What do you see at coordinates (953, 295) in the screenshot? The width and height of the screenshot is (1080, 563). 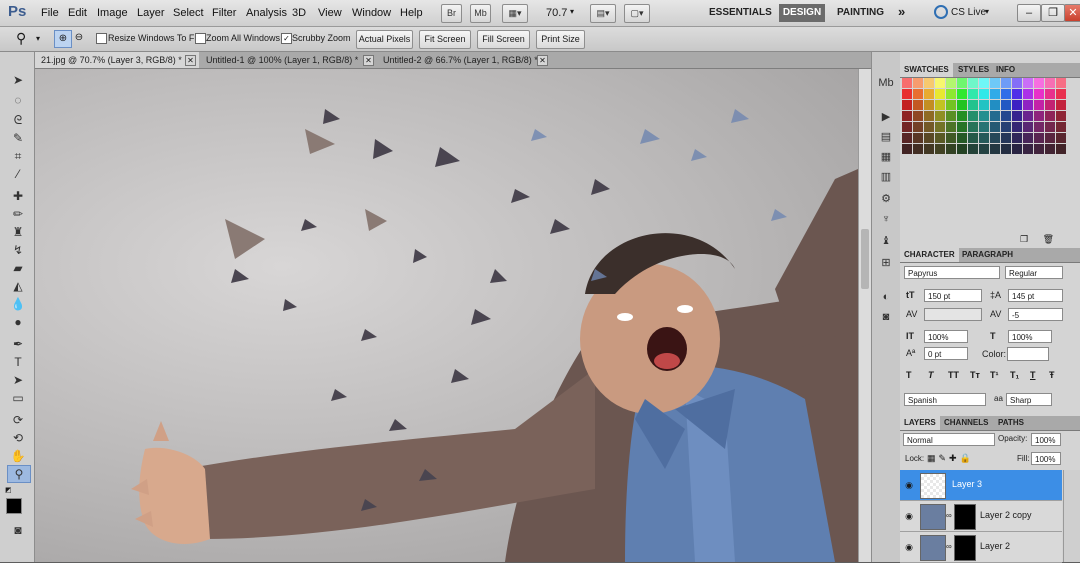 I see `font-size-field: 150 pt` at bounding box center [953, 295].